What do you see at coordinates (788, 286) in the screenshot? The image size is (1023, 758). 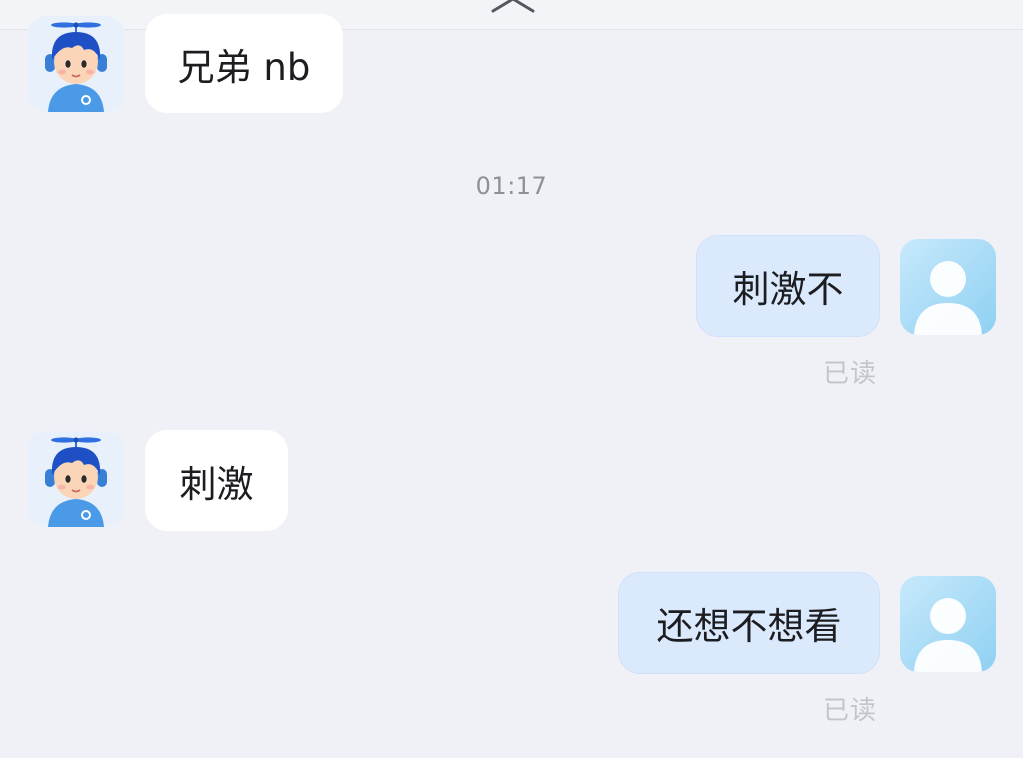 I see `outgoing-message-bubble: 刺激不` at bounding box center [788, 286].